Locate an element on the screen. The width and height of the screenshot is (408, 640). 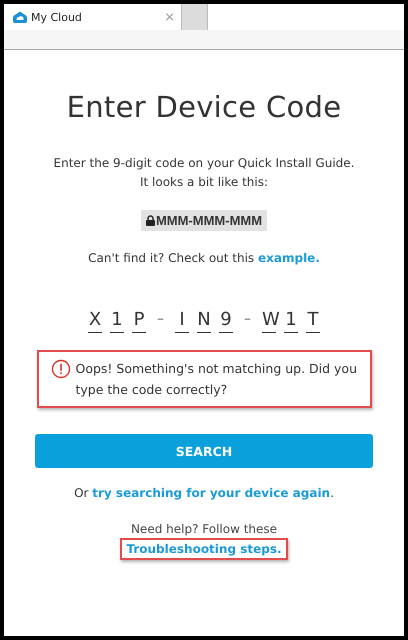
help-text: Need help? Follow these is located at coordinates (204, 529).